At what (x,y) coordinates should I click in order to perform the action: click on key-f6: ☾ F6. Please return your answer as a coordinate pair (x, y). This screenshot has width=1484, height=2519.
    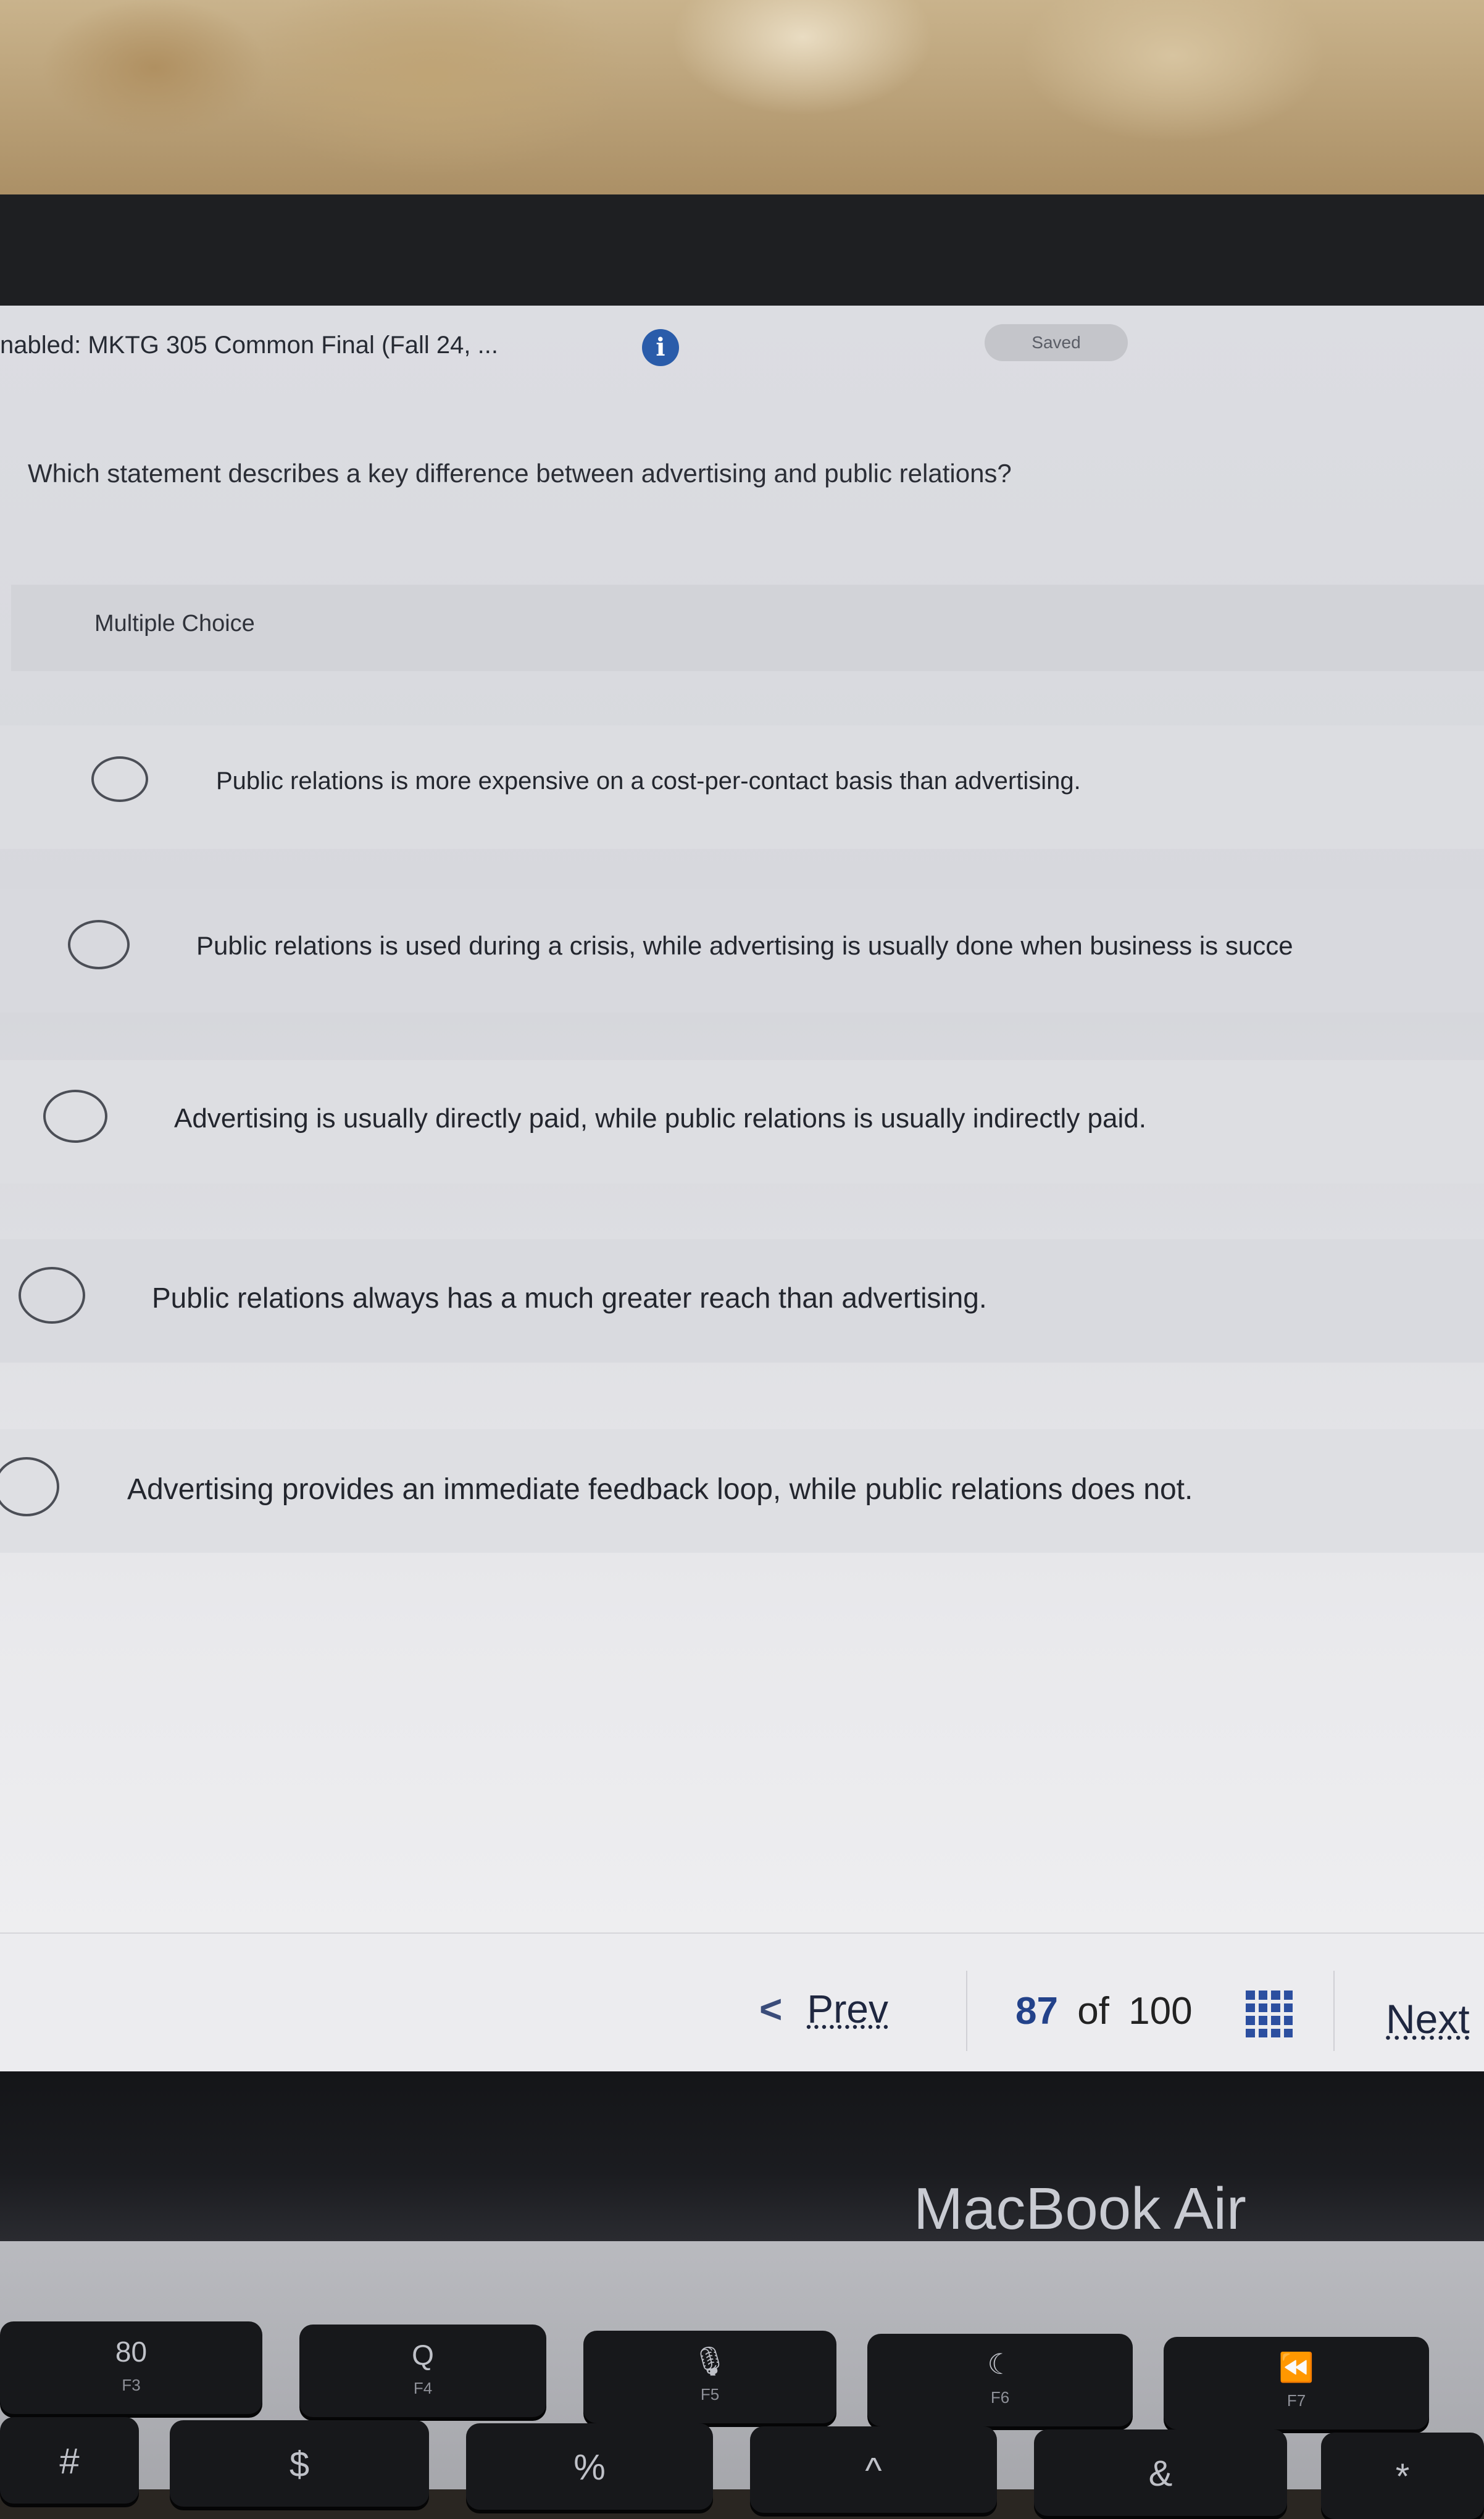
    Looking at the image, I should click on (1000, 2380).